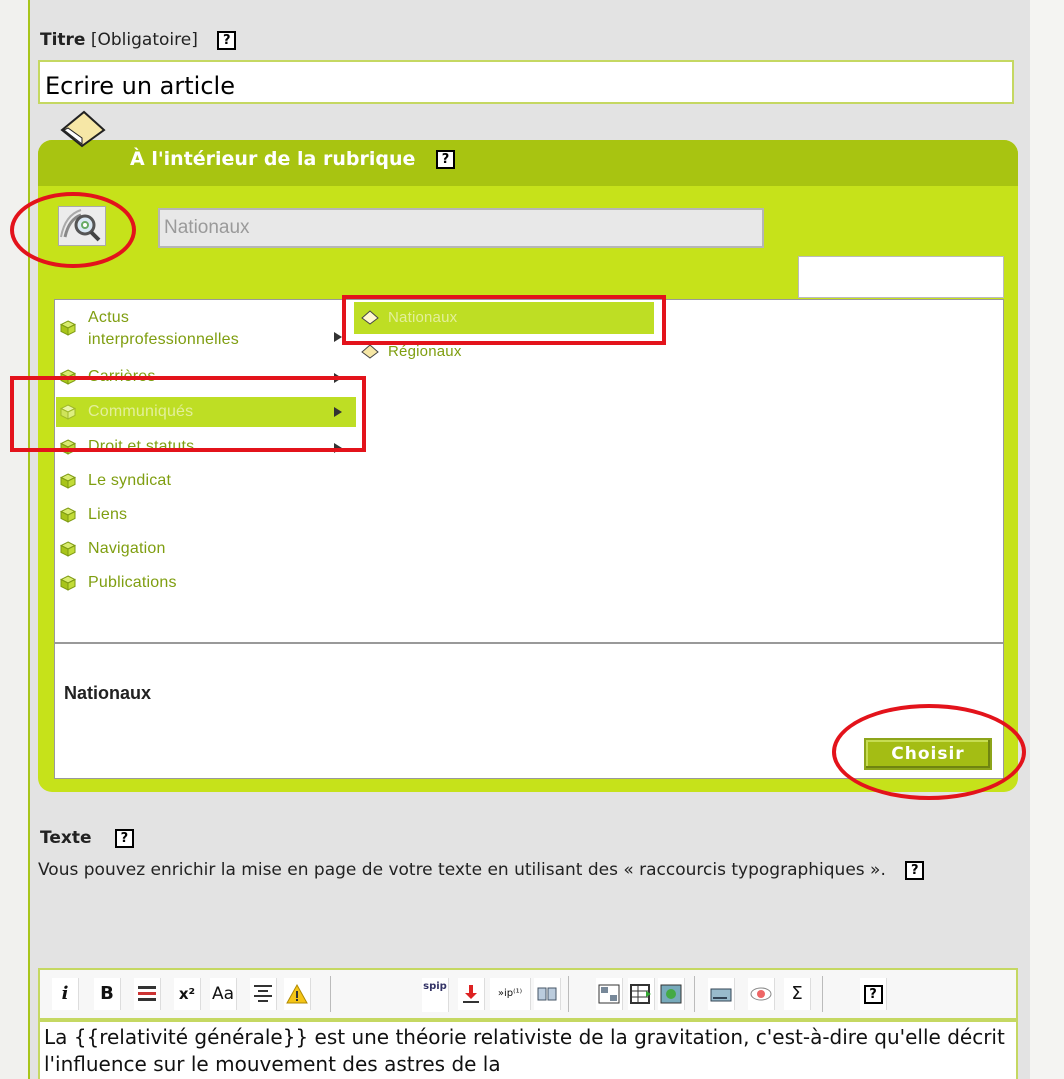  What do you see at coordinates (66, 838) in the screenshot?
I see `texte-label-text: Texte` at bounding box center [66, 838].